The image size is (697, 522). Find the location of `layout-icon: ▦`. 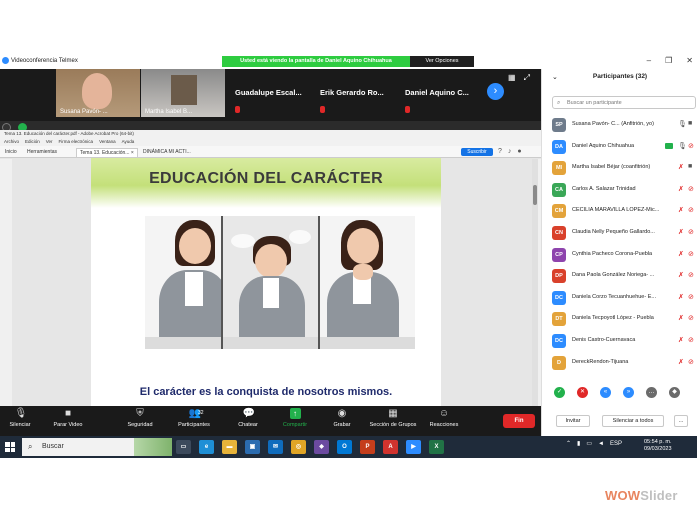

layout-icon: ▦ is located at coordinates (512, 78).